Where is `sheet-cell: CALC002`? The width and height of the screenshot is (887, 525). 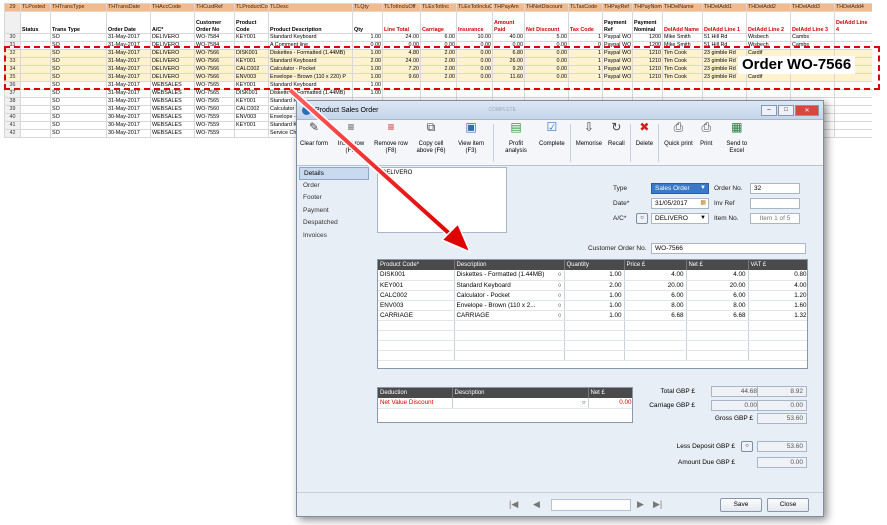
sheet-cell: CALC002 is located at coordinates (251, 69).